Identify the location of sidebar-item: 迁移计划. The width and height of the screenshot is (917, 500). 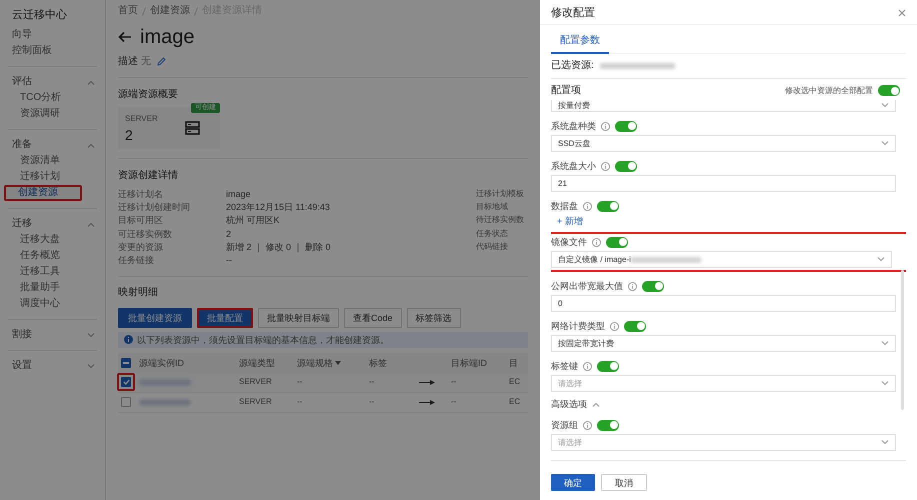
(52, 177).